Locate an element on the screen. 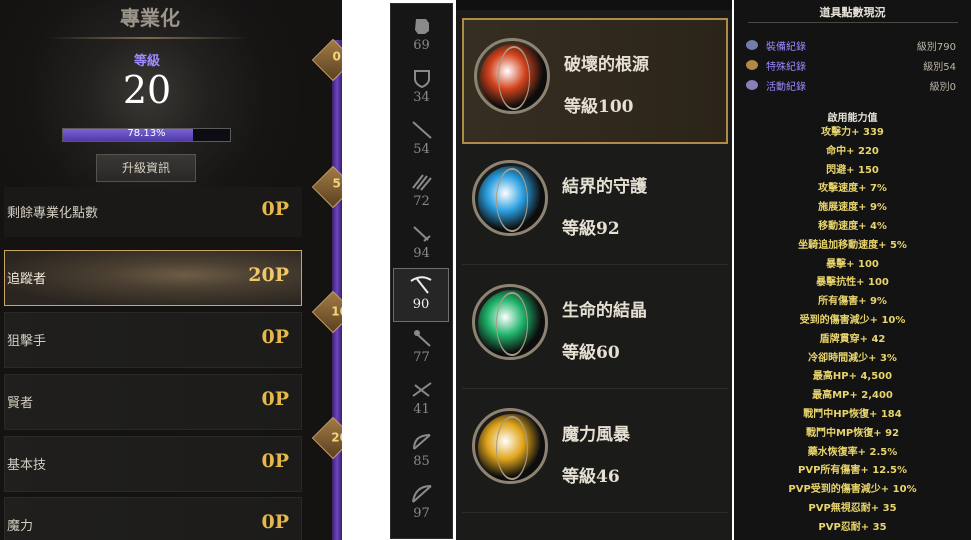 The image size is (971, 540). spec-row-basic-skill: 基本技 0P is located at coordinates (153, 464).